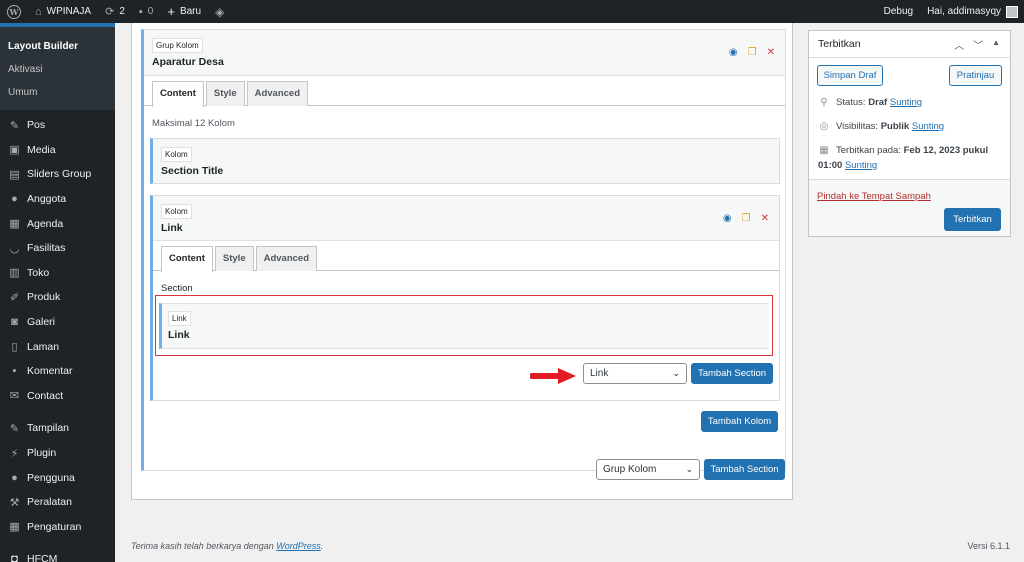 Image resolution: width=1024 pixels, height=562 pixels. I want to click on publish-button: Terbitkan, so click(972, 219).